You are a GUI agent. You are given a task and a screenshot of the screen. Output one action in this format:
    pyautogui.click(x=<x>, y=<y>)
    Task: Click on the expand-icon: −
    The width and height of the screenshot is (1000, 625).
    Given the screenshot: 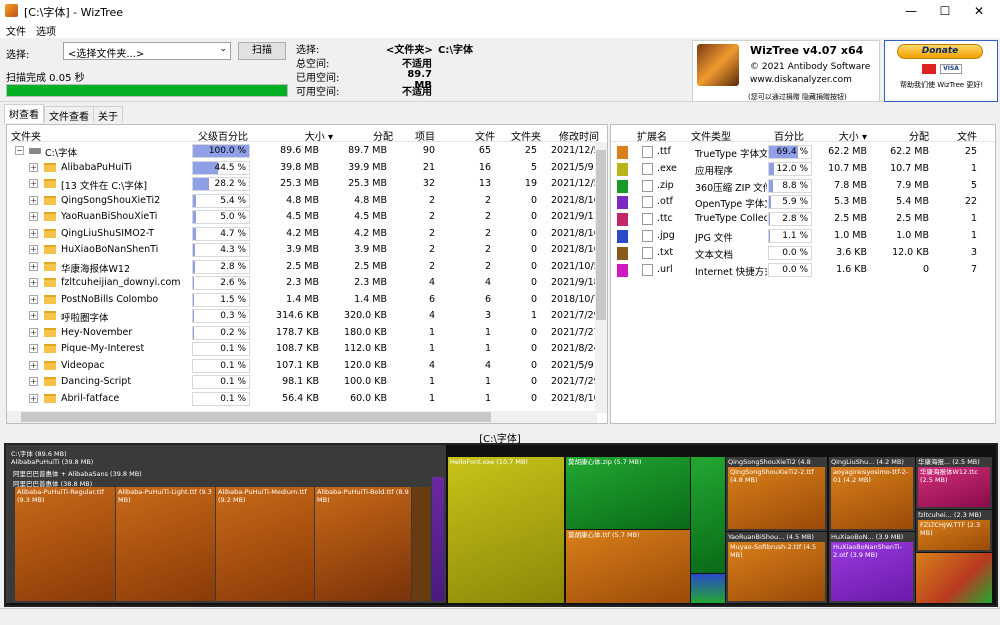 What is the action you would take?
    pyautogui.click(x=19, y=150)
    